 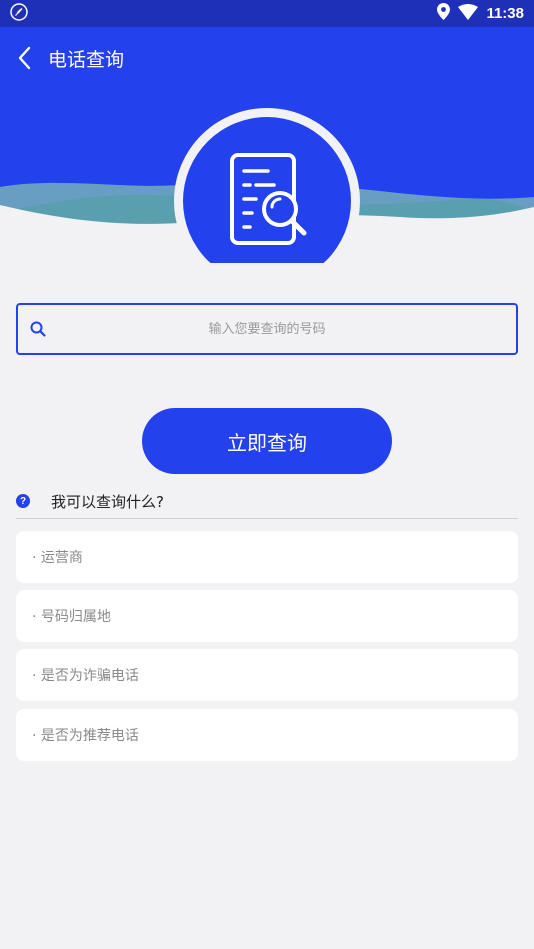 I want to click on document-search-icon, so click(x=268, y=199).